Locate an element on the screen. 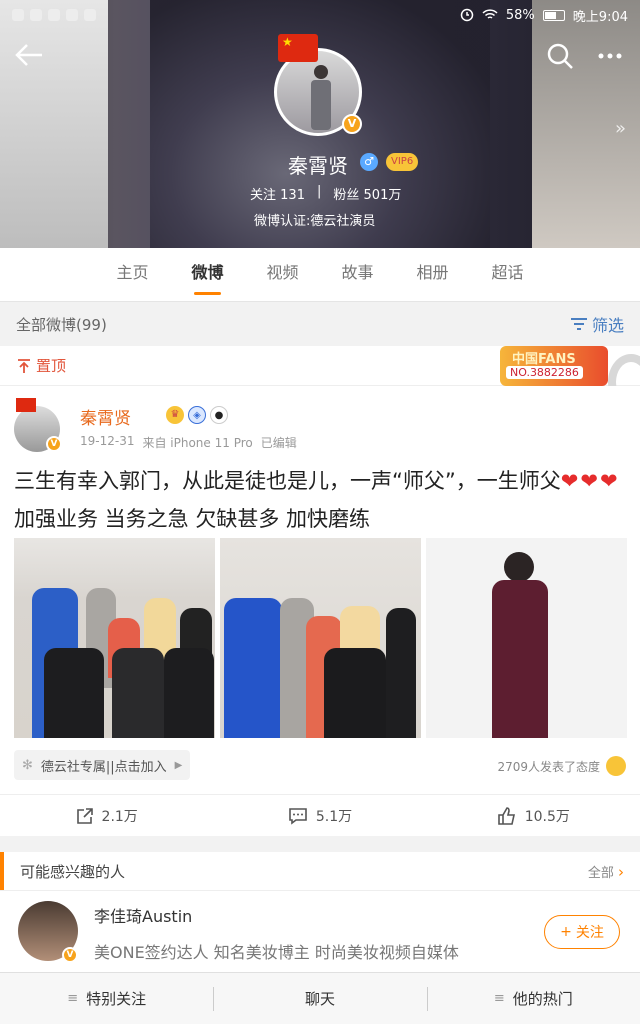 The image size is (640, 1024). clock: 晚上9:04 is located at coordinates (600, 17).